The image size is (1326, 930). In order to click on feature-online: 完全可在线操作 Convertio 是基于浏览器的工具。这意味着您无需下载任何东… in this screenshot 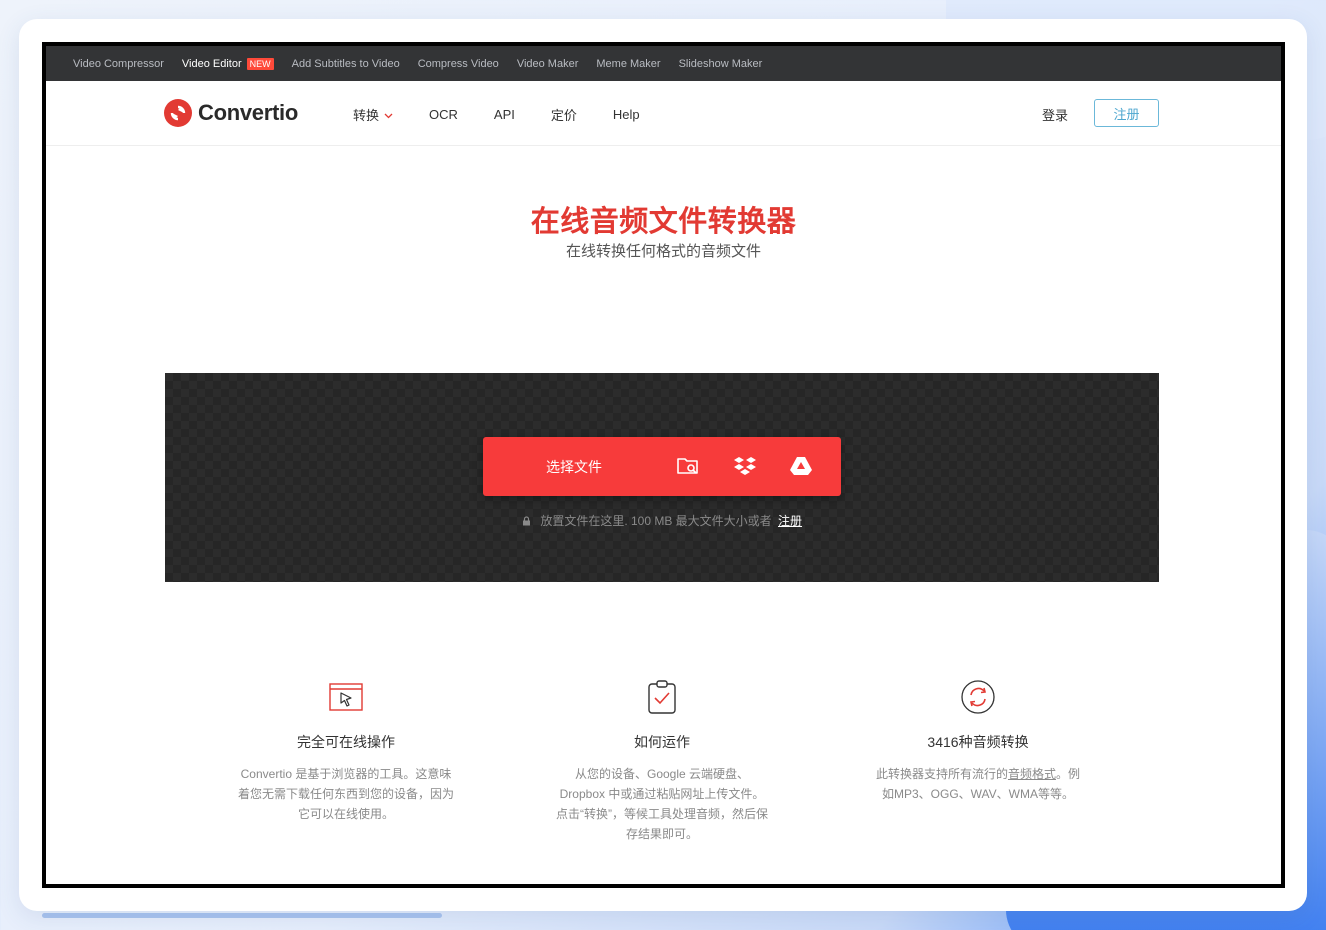, I will do `click(346, 751)`.